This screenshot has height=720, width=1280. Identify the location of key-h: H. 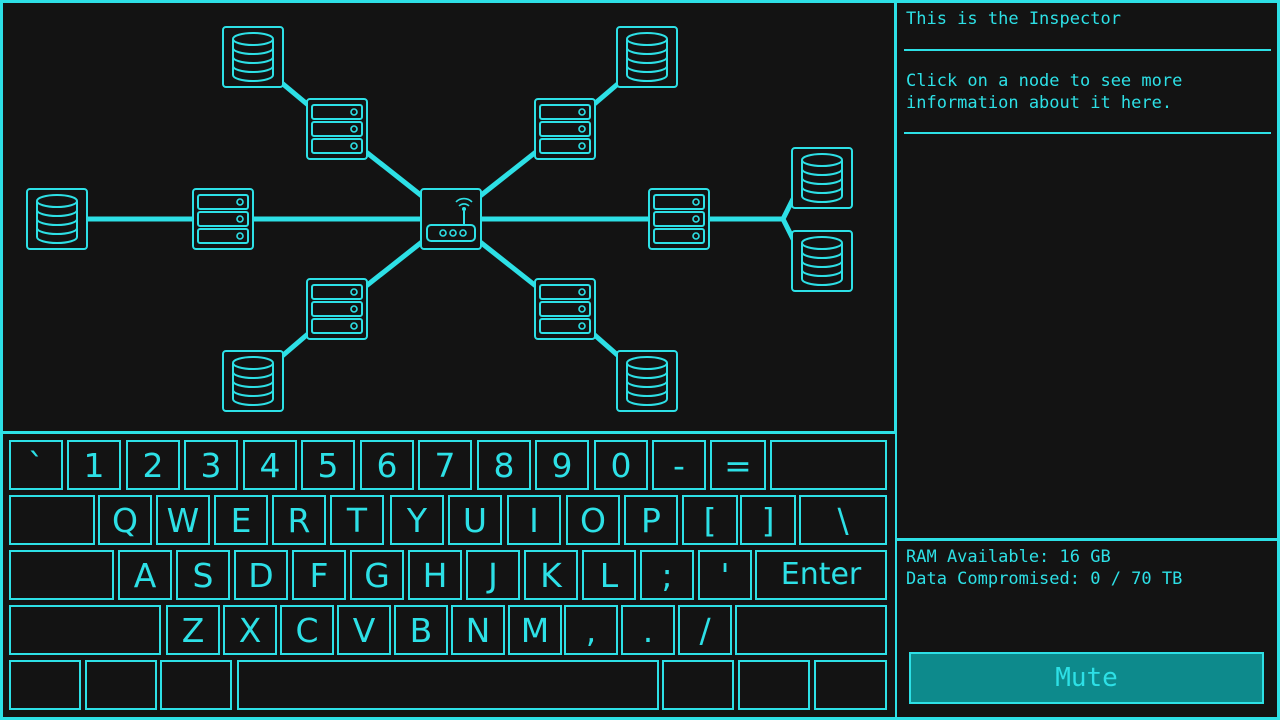
(435, 575).